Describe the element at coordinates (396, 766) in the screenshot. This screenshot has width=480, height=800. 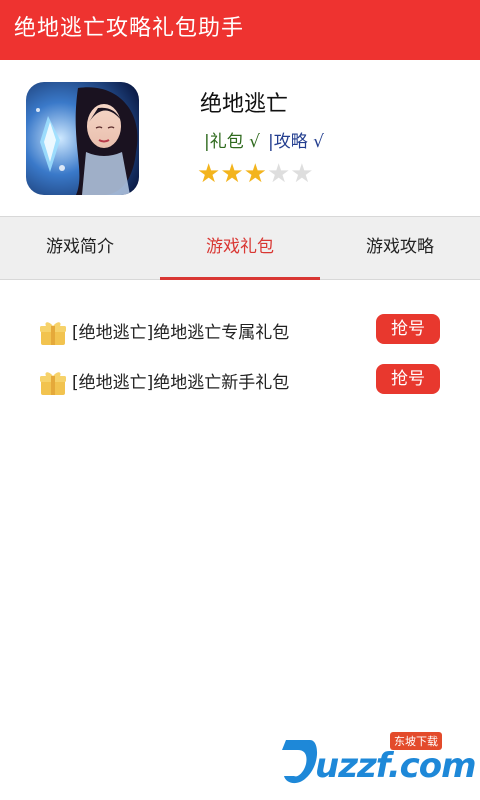
I see `watermark-text: uzzf.com` at that location.